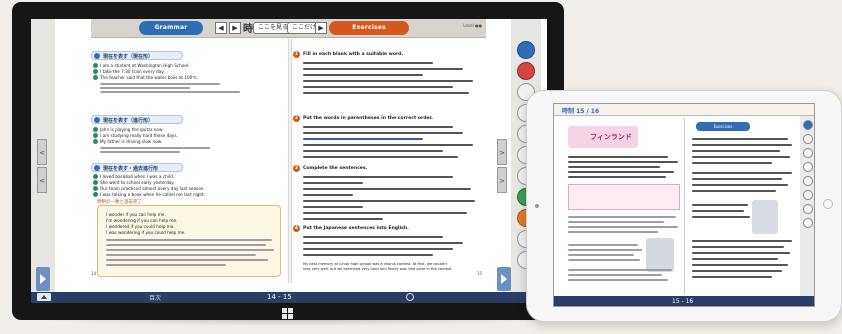 This screenshot has width=842, height=334. Describe the element at coordinates (624, 197) in the screenshot. I see `ipad-pink-box` at that location.